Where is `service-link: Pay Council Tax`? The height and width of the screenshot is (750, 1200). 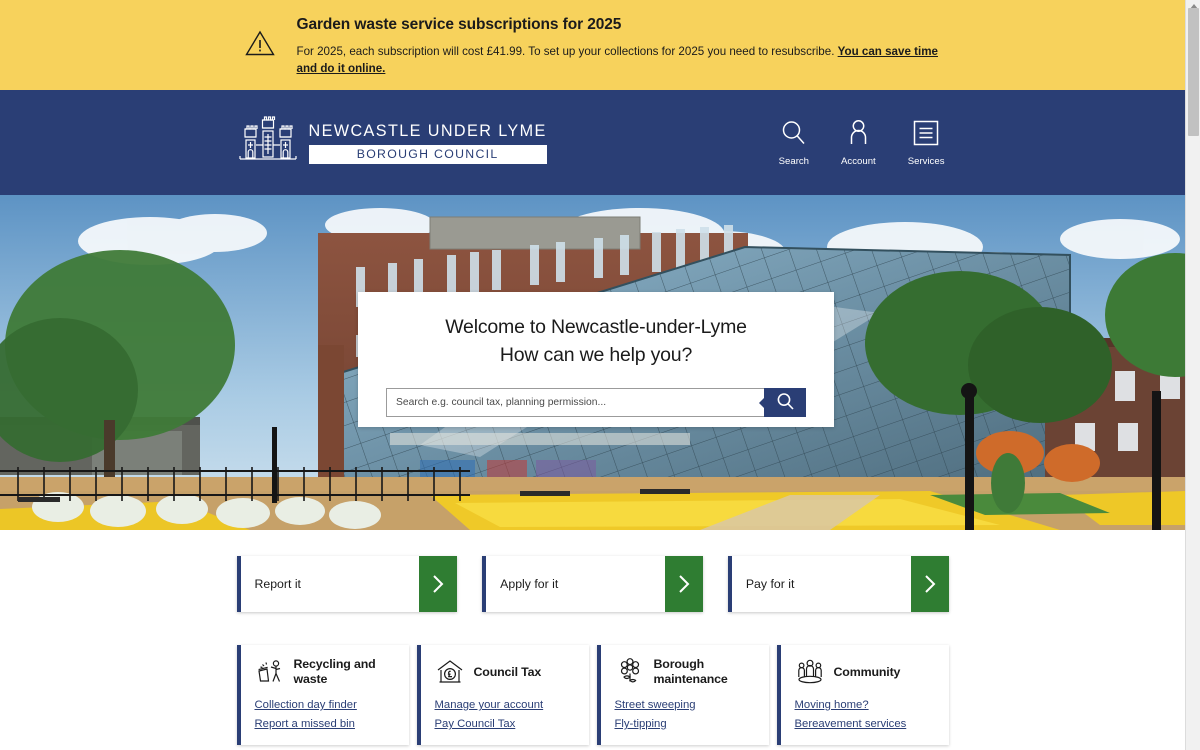 service-link: Pay Council Tax is located at coordinates (506, 724).